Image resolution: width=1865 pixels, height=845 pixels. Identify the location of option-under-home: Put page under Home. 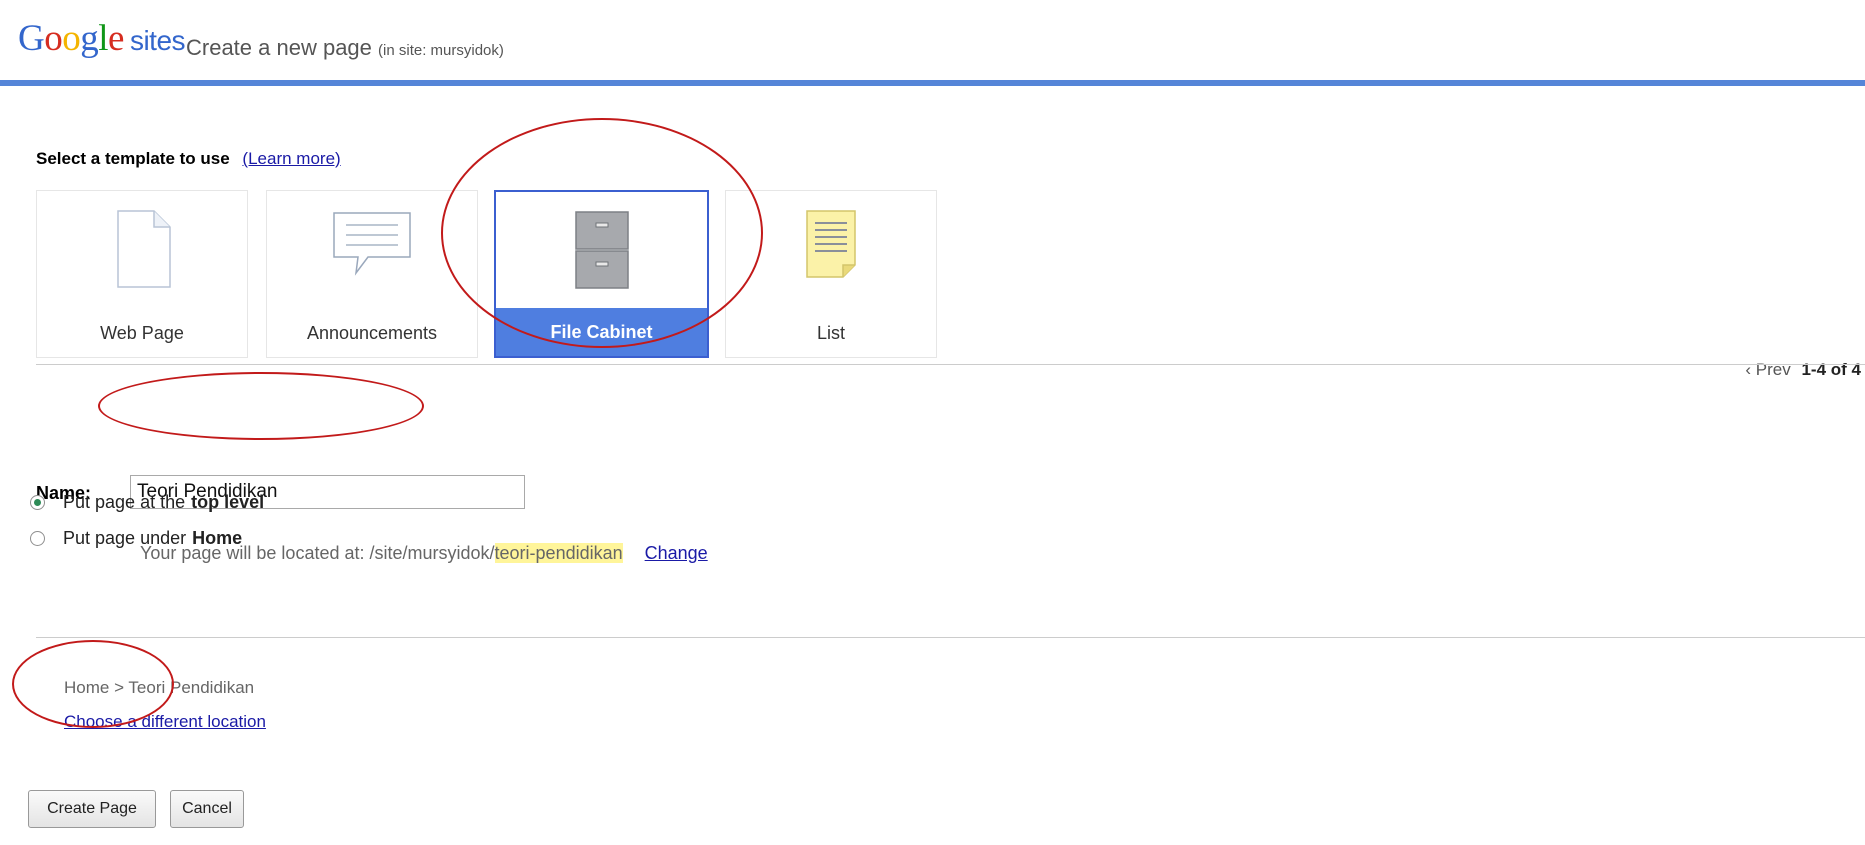
(136, 538).